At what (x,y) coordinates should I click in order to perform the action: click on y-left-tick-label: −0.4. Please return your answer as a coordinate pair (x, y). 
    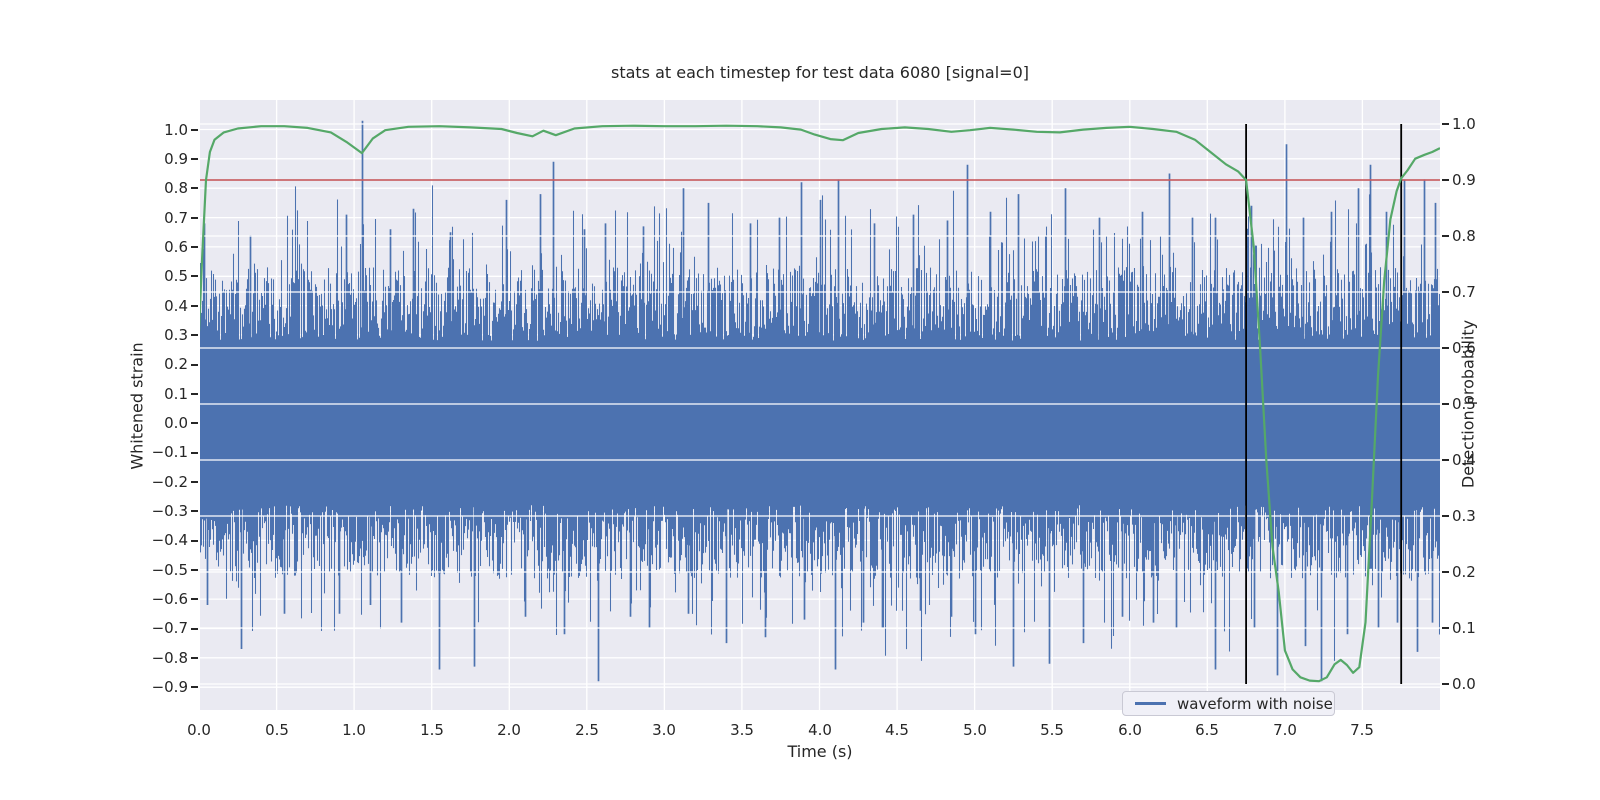
    Looking at the image, I should click on (169, 540).